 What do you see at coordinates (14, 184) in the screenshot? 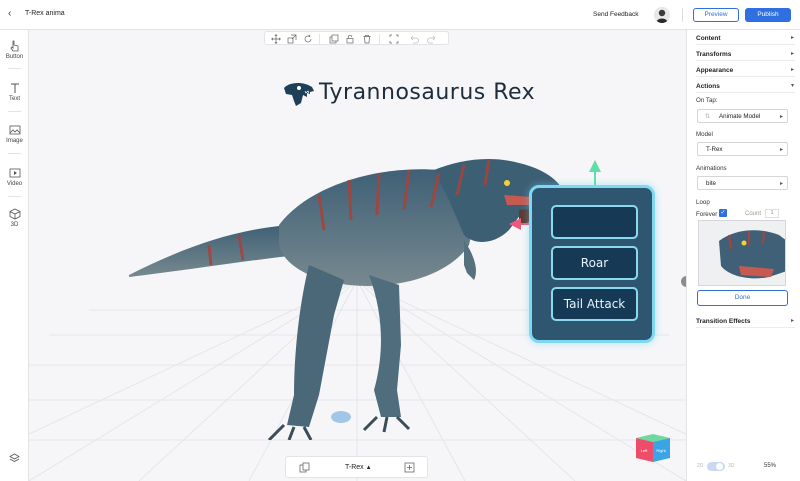
I see `tool-video-label: Video` at bounding box center [14, 184].